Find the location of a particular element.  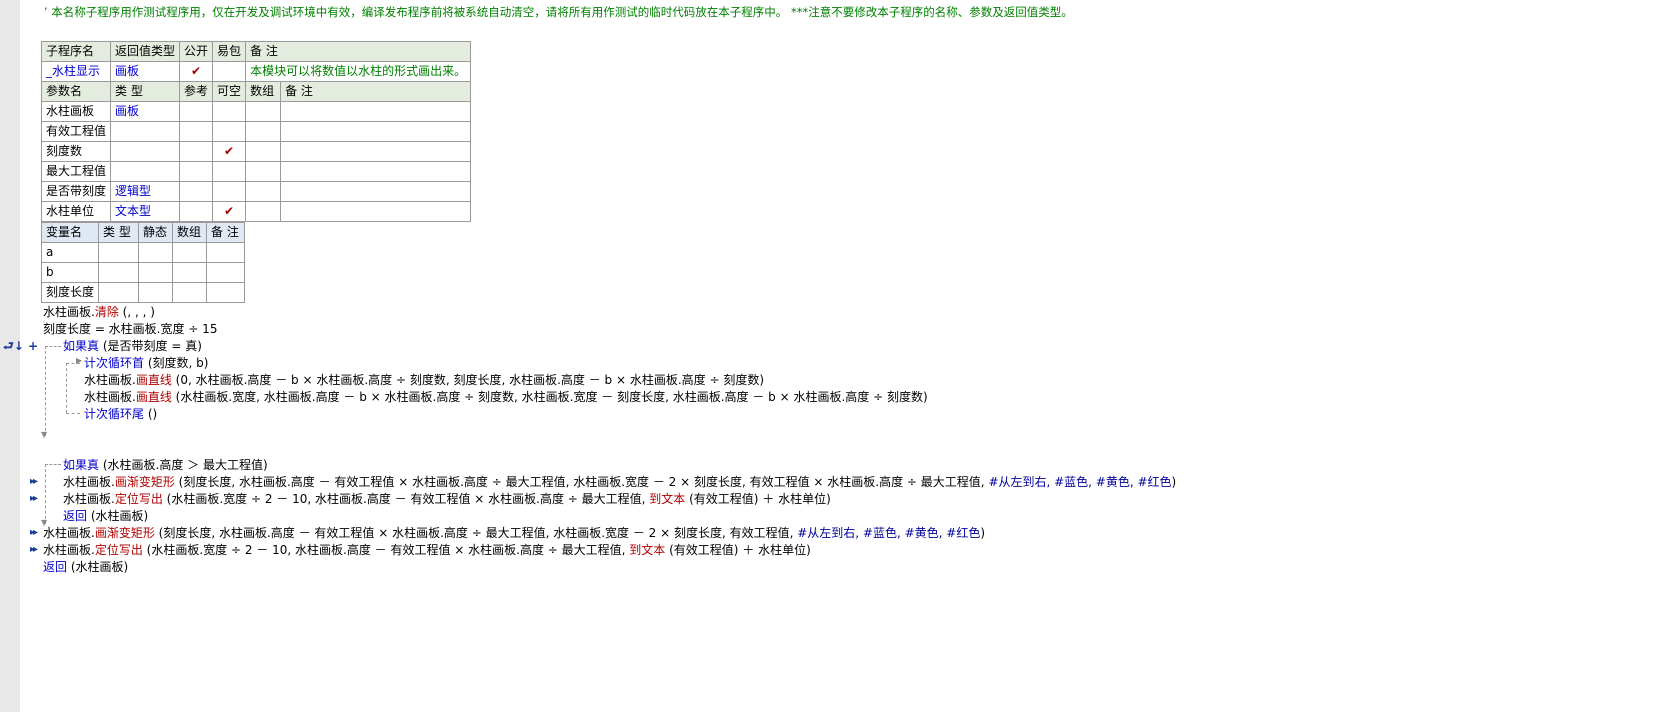

code-object: 水柱画板. is located at coordinates (110, 380).